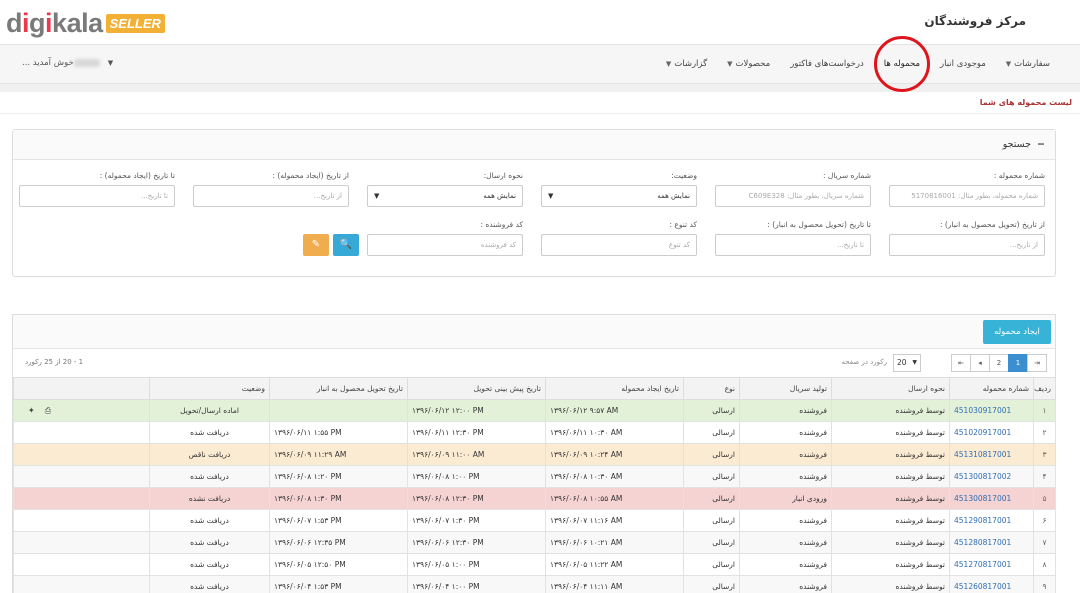 The width and height of the screenshot is (1080, 593). I want to click on column-header: تاریخ تحویل محصول به انبار, so click(338, 388).